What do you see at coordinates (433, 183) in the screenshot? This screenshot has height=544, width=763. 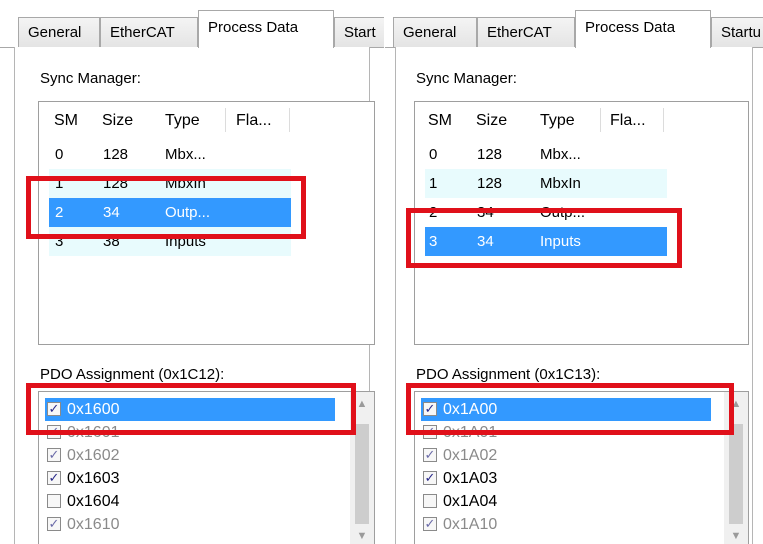 I see `sm-cell: 1` at bounding box center [433, 183].